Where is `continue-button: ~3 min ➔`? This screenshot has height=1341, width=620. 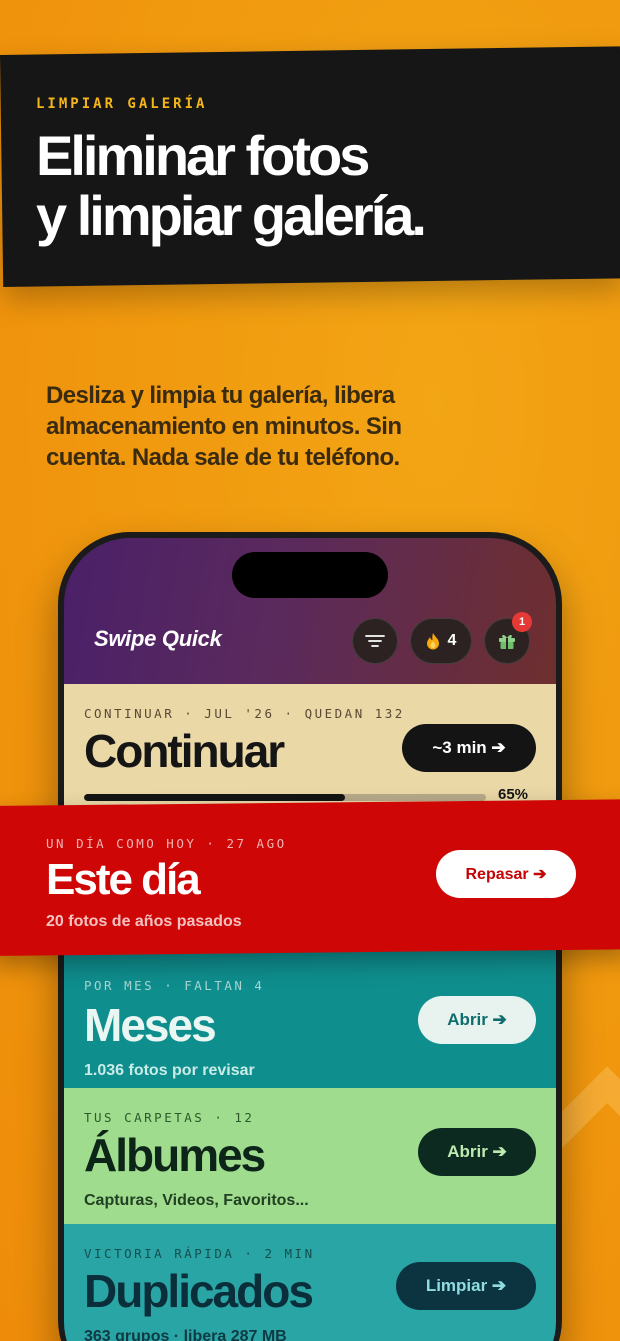
continue-button: ~3 min ➔ is located at coordinates (469, 748).